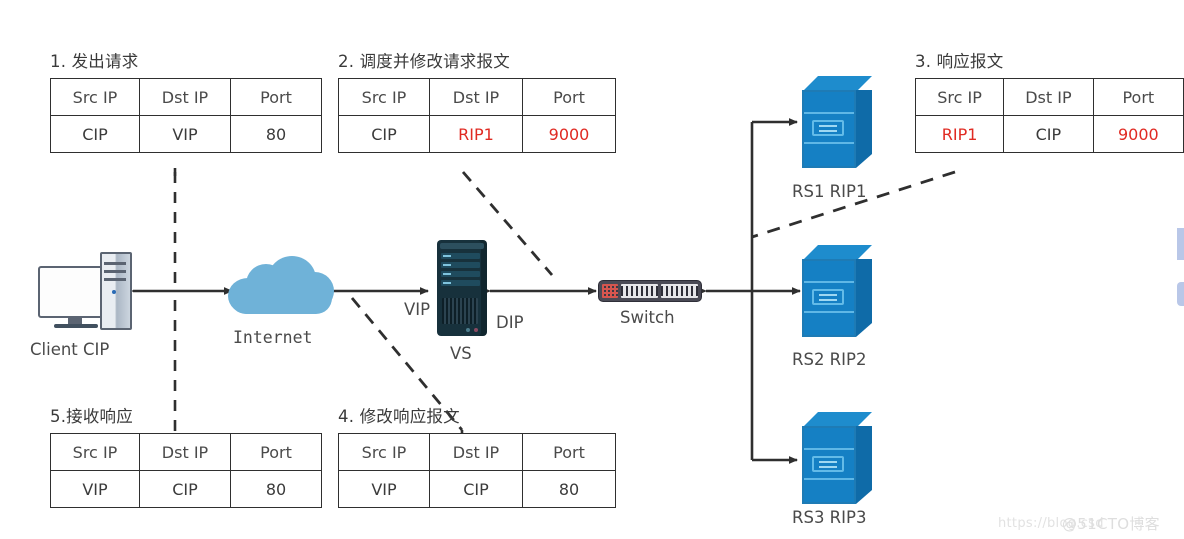 The width and height of the screenshot is (1184, 539). Describe the element at coordinates (610, 291) in the screenshot. I see `switch-led-array` at that location.